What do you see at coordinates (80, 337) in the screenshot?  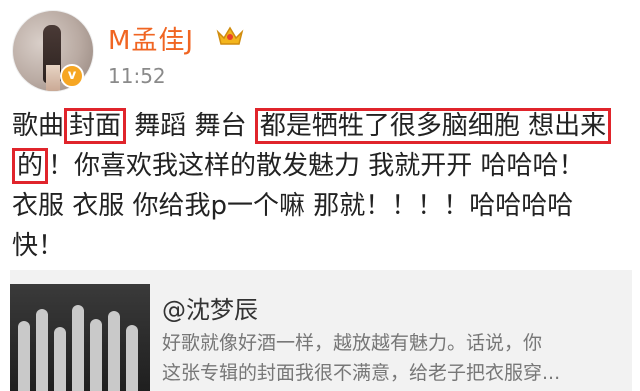 I see `repost-thumbnail` at bounding box center [80, 337].